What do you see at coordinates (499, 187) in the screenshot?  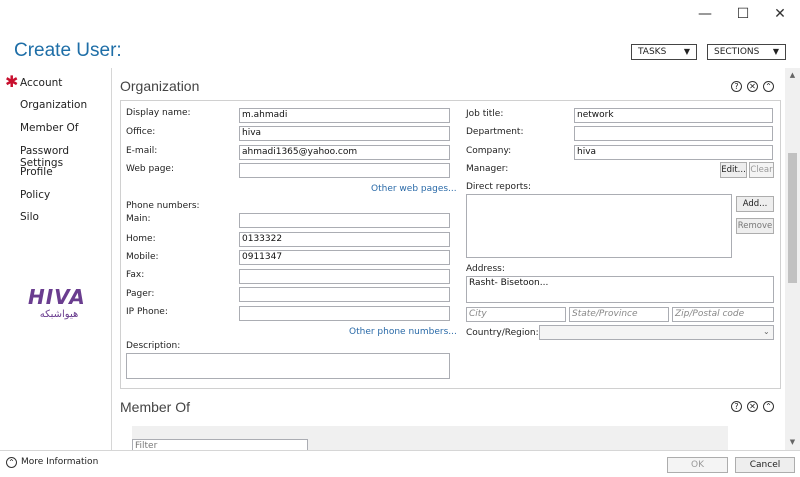 I see `direct-reports-label: Direct reports:` at bounding box center [499, 187].